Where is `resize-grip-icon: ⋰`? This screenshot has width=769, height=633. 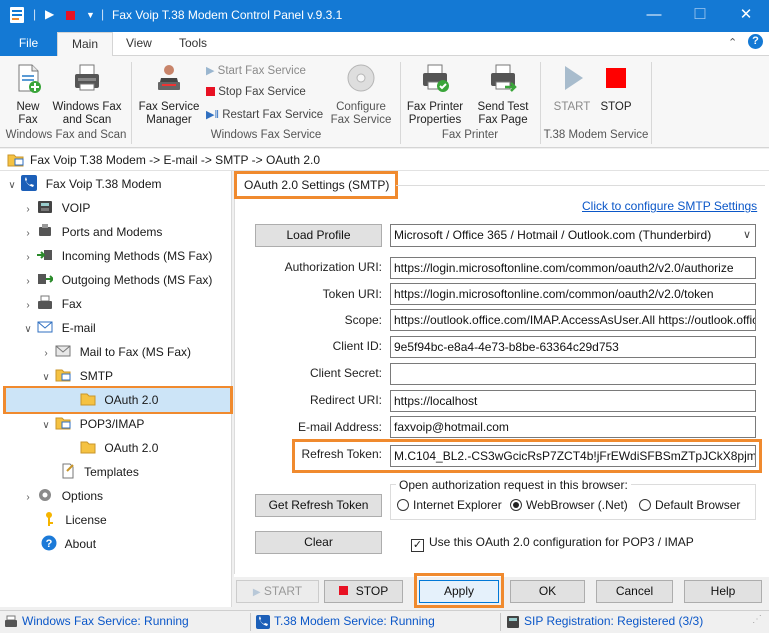
resize-grip-icon: ⋰ is located at coordinates (757, 619).